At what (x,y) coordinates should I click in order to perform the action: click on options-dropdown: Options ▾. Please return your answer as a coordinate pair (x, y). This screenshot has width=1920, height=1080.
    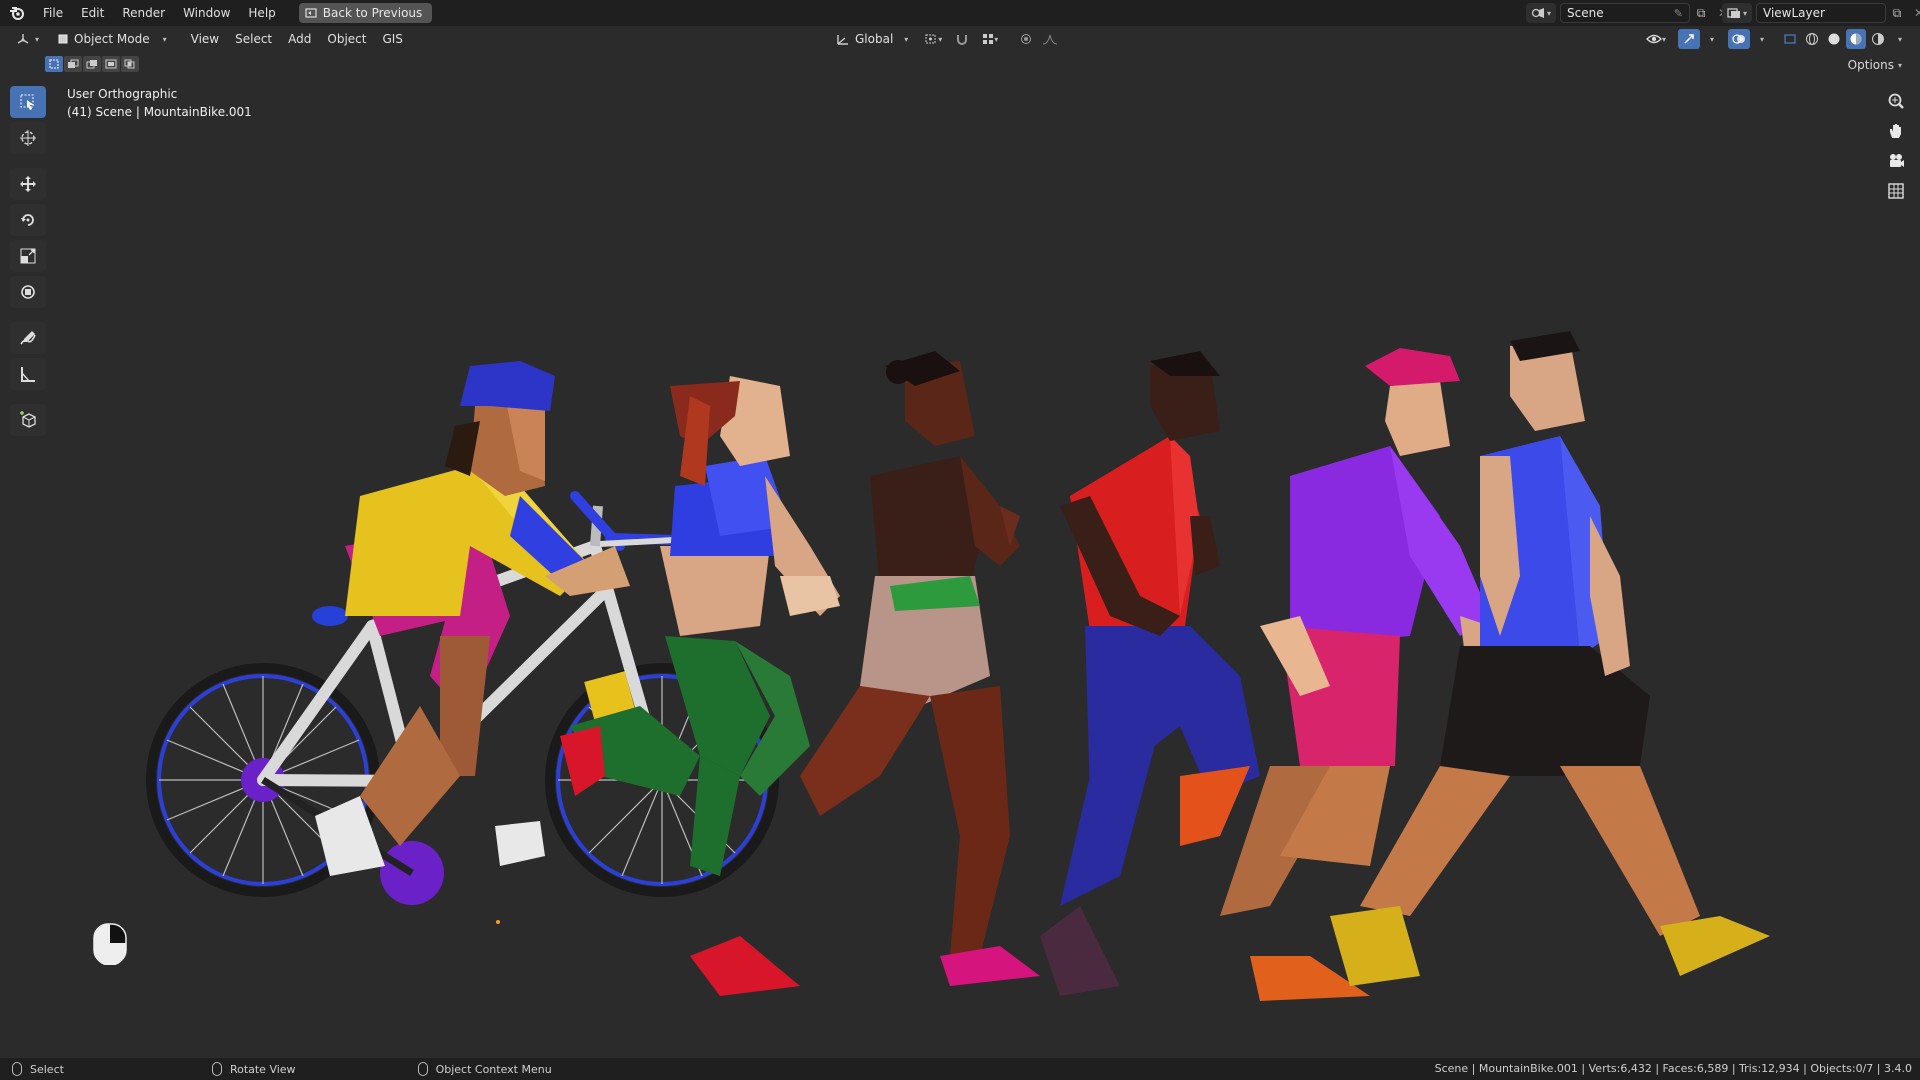
    Looking at the image, I should click on (1875, 65).